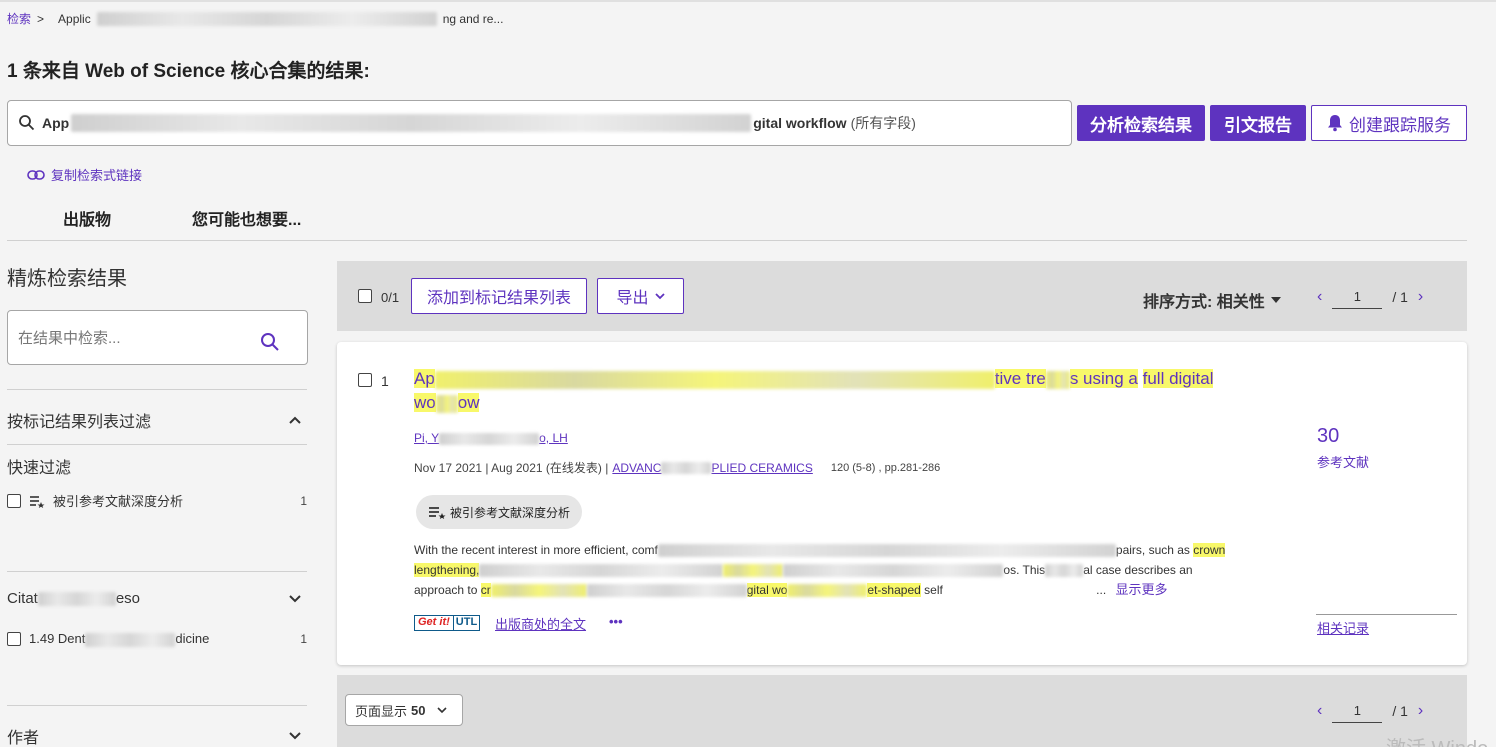  I want to click on citation-topic-item: 1.49 Dent dicine 1, so click(157, 639).